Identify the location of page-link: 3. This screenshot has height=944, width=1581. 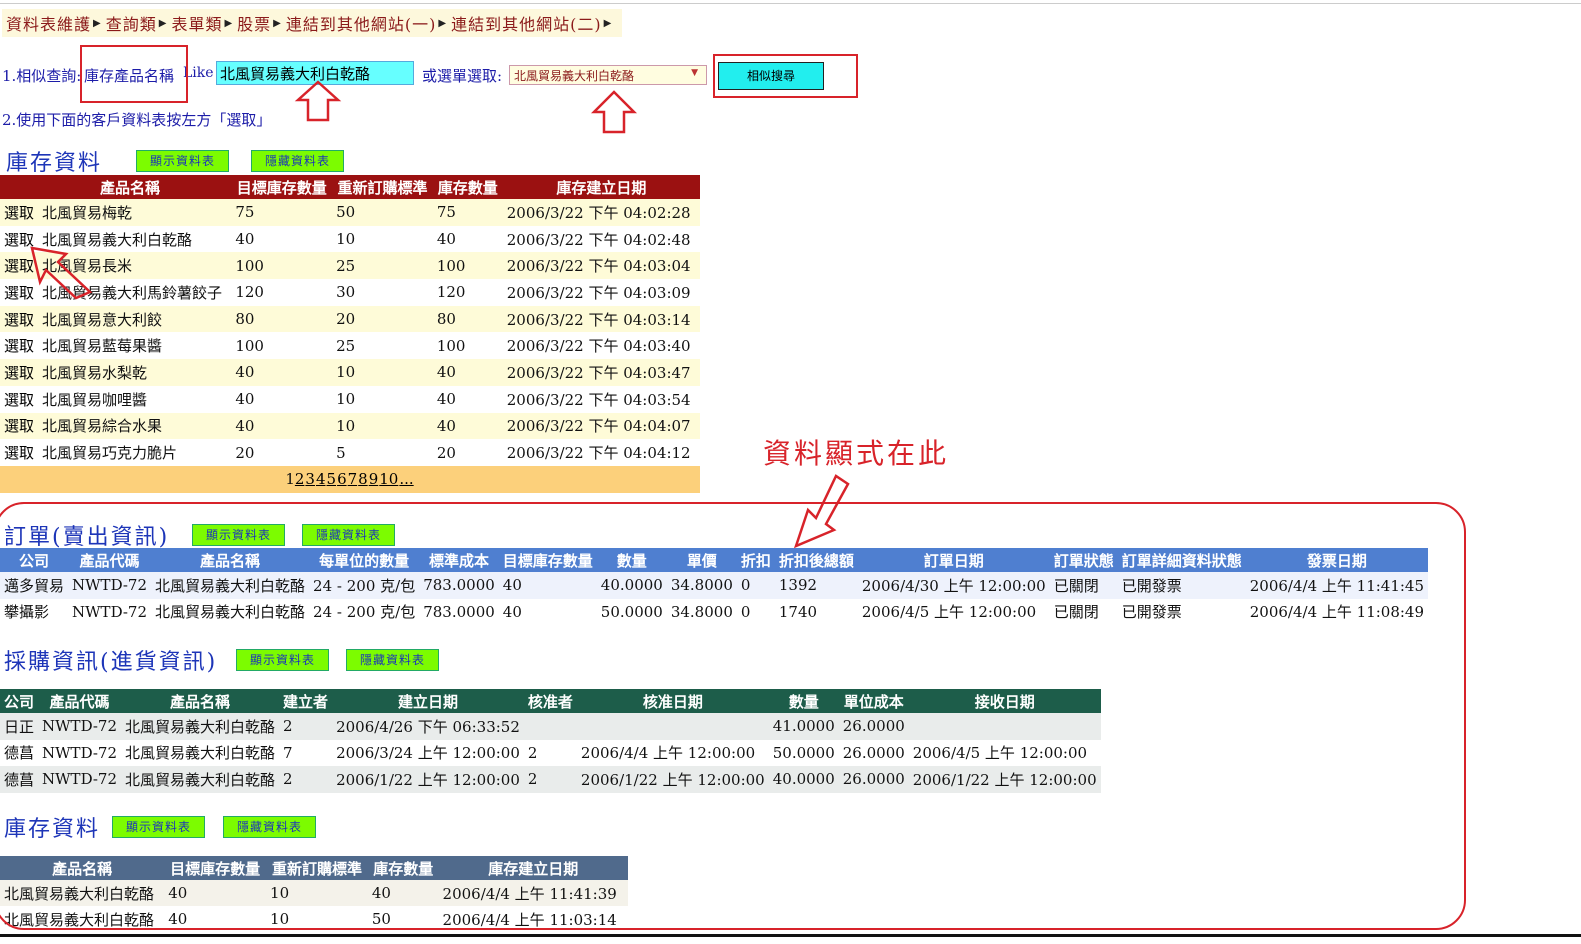
(310, 479).